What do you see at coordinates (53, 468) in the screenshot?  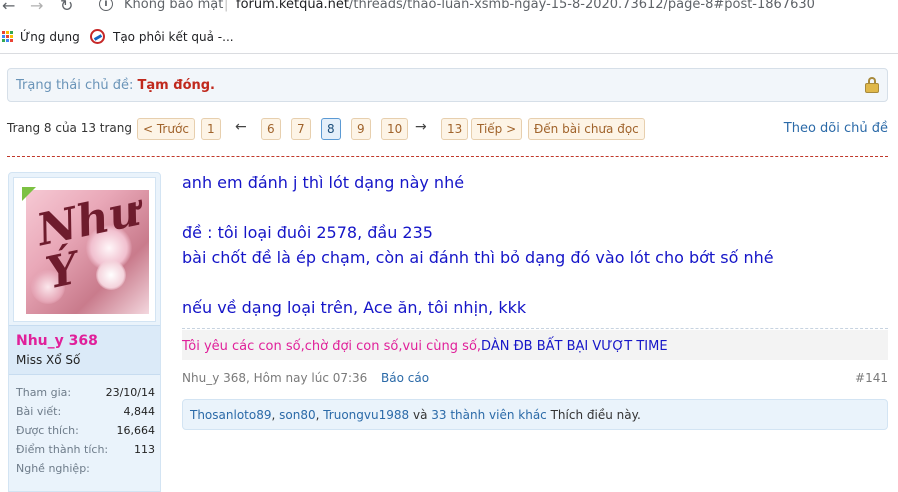 I see `stat-occupation: Nghề nghiệp:` at bounding box center [53, 468].